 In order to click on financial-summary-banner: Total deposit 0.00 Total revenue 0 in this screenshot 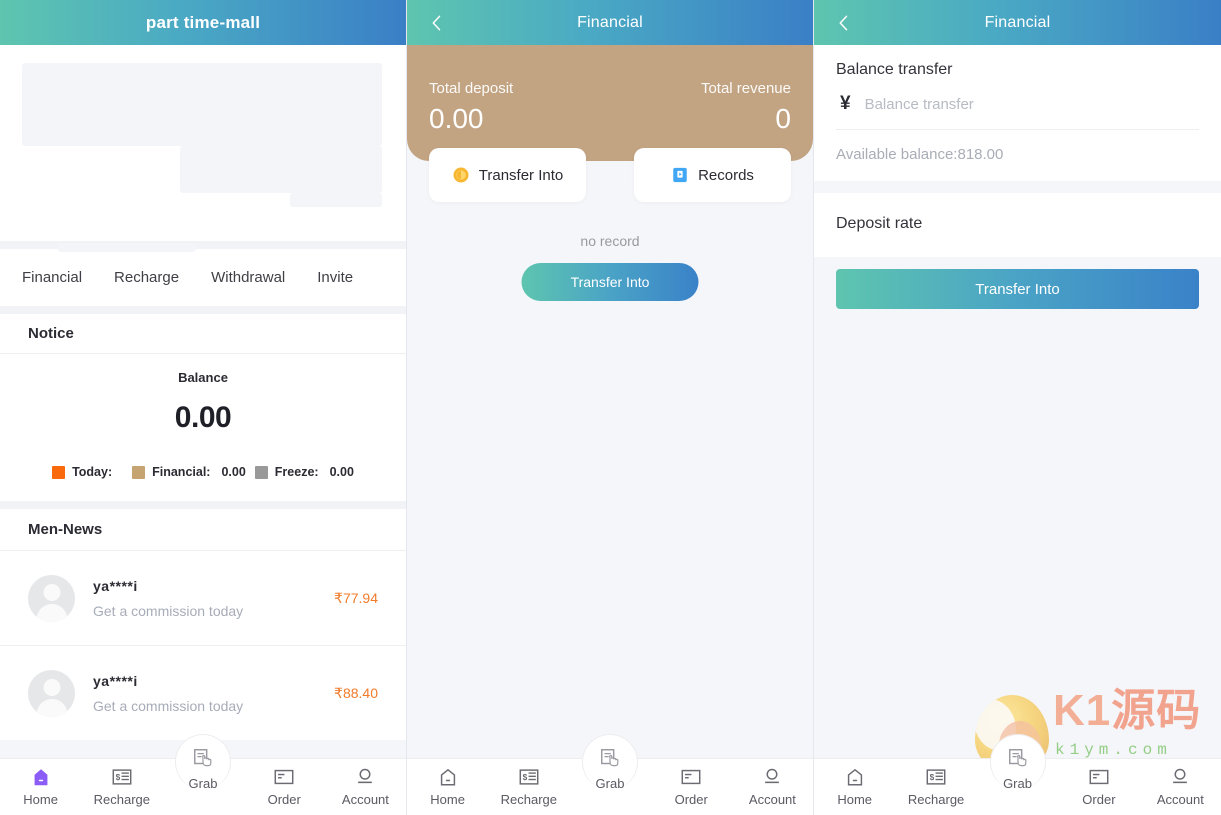, I will do `click(610, 103)`.